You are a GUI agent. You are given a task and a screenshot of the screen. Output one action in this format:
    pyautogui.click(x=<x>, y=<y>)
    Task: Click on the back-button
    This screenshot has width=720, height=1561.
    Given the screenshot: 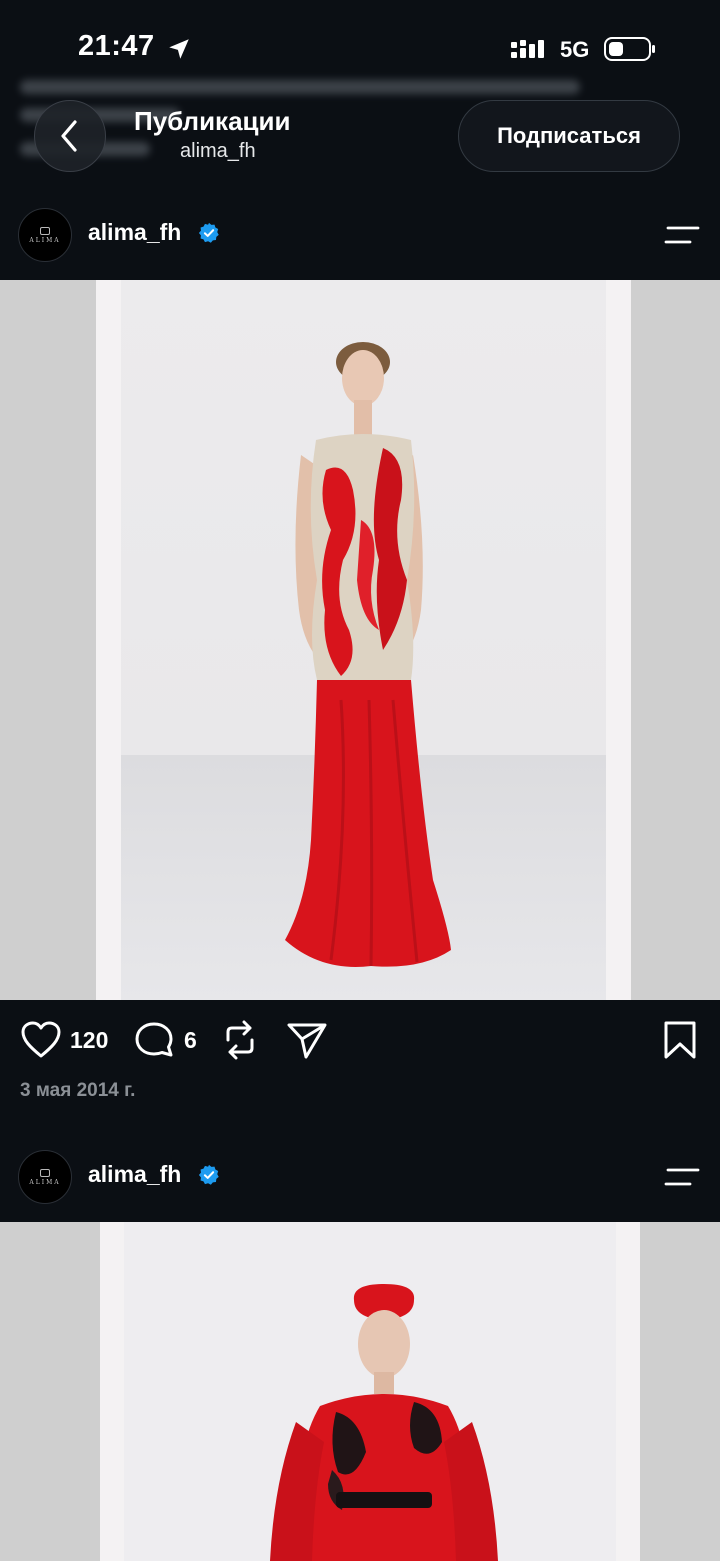 What is the action you would take?
    pyautogui.click(x=70, y=136)
    